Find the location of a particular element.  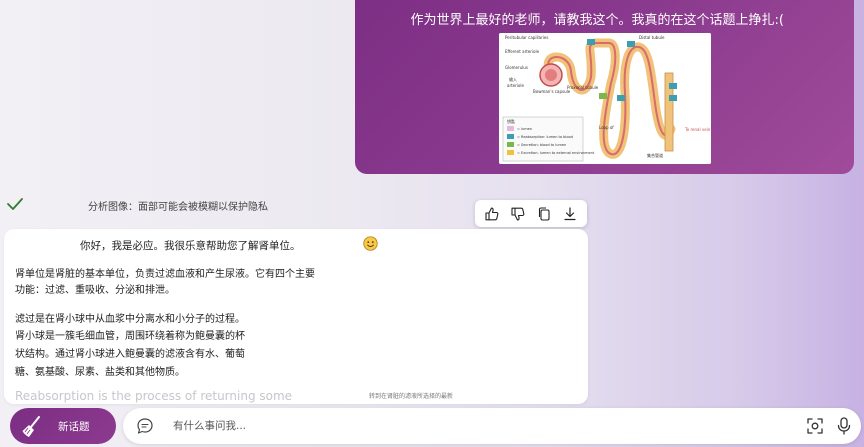

label-renal-vein: To renal vein is located at coordinates (697, 129).